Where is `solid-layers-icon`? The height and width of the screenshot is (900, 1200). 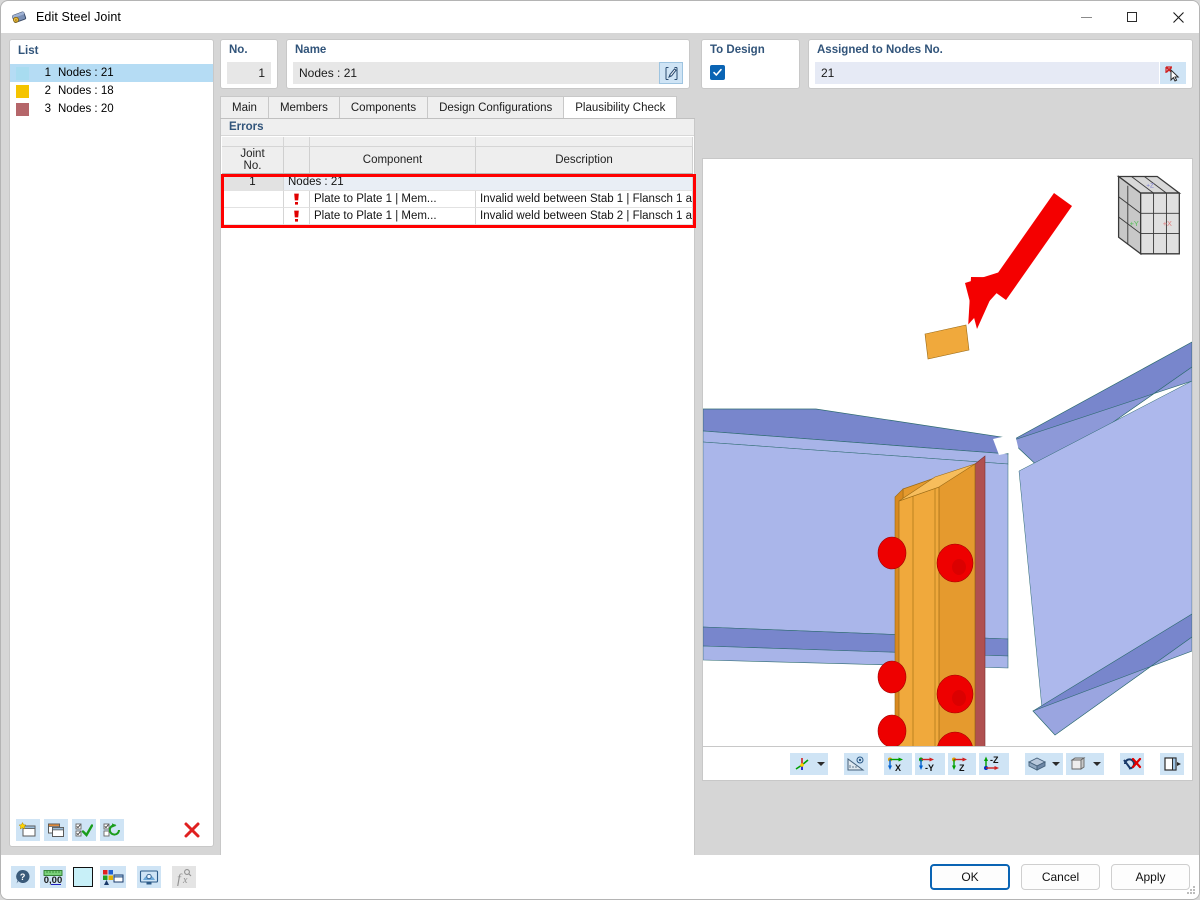 solid-layers-icon is located at coordinates (1037, 763).